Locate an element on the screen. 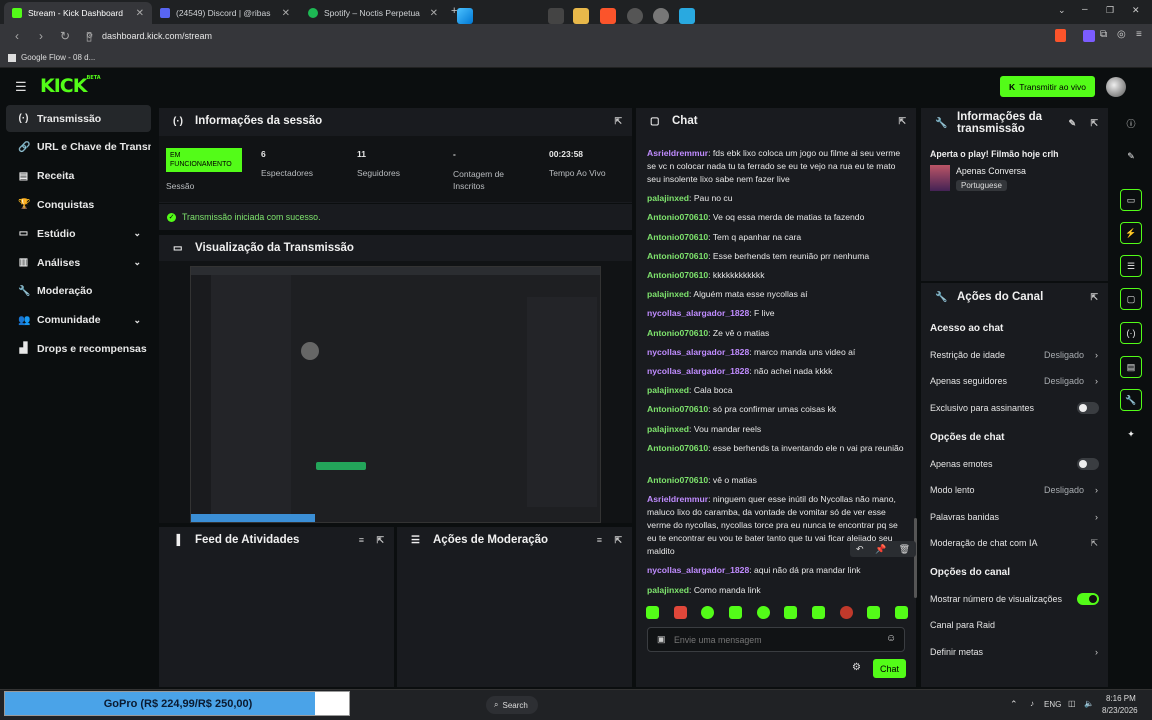 The height and width of the screenshot is (720, 1152). go-live-button: K Transmitir ao vivo is located at coordinates (1047, 86).